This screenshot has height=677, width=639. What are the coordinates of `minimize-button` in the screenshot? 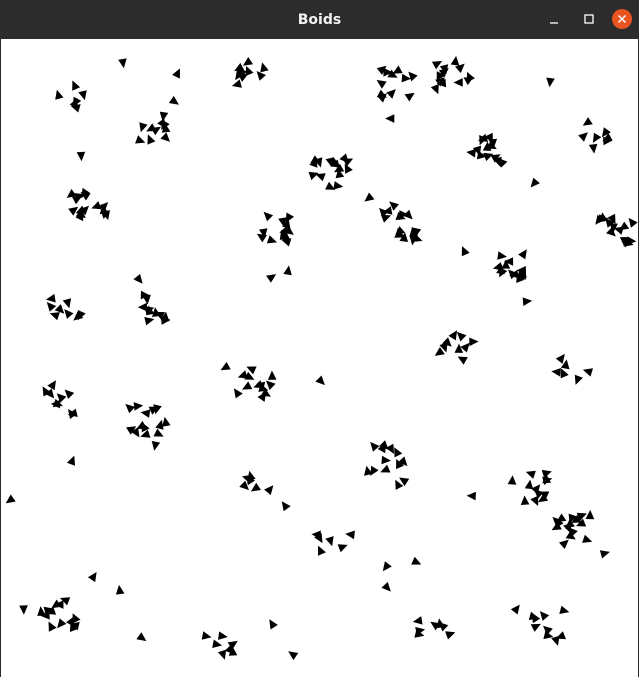 It's located at (554, 19).